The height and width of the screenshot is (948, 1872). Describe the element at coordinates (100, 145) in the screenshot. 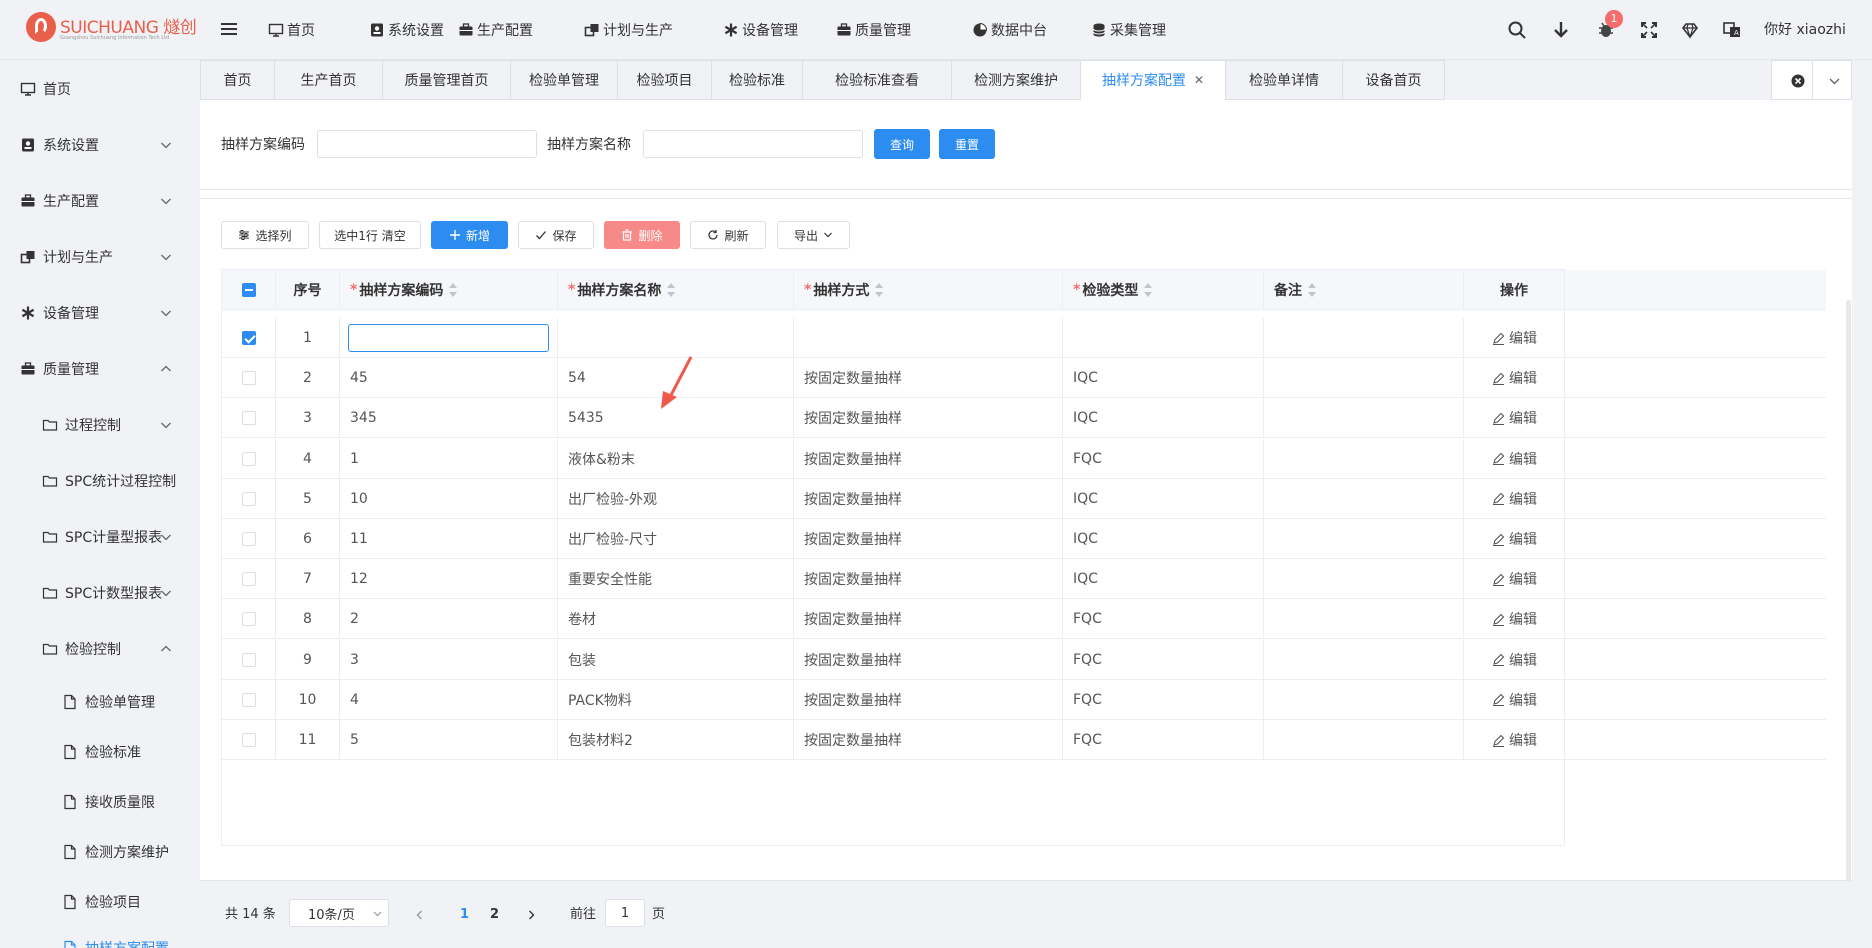

I see `sidebar-item: 系统设置` at that location.